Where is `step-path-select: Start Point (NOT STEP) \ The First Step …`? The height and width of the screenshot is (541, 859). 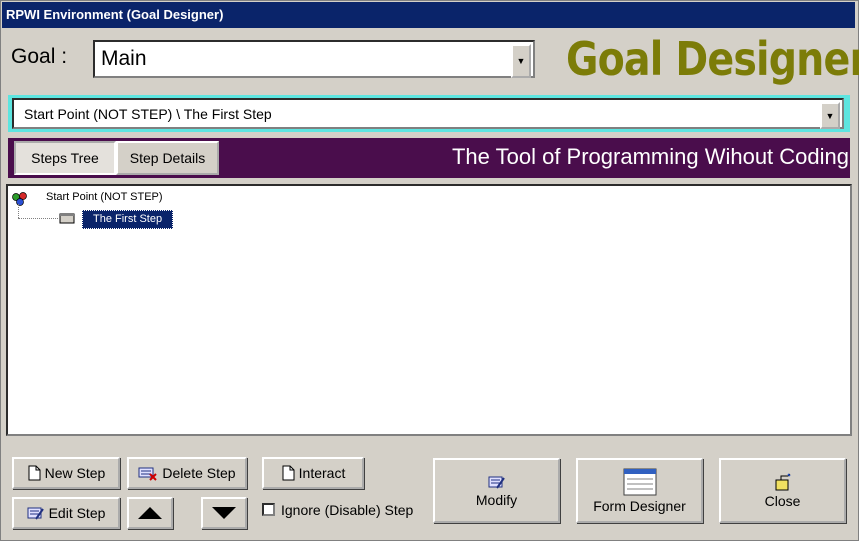 step-path-select: Start Point (NOT STEP) \ The First Step … is located at coordinates (428, 113).